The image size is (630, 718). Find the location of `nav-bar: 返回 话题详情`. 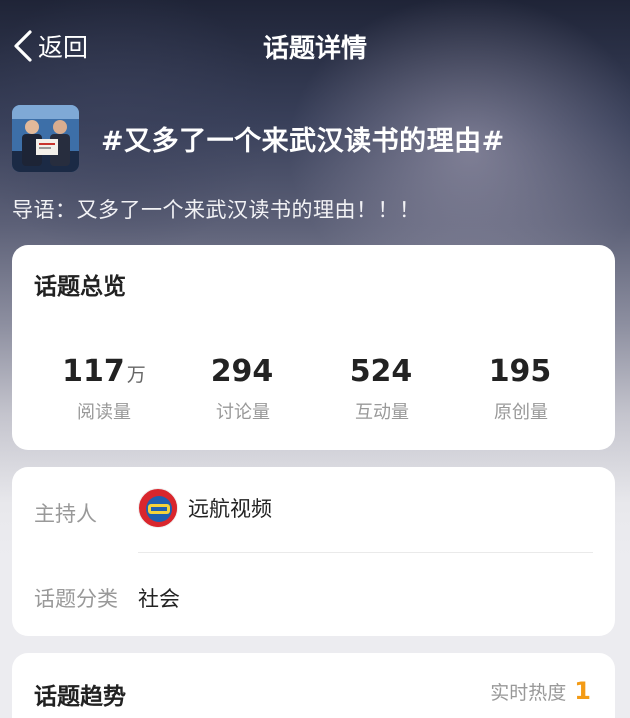

nav-bar: 返回 话题详情 is located at coordinates (315, 46).